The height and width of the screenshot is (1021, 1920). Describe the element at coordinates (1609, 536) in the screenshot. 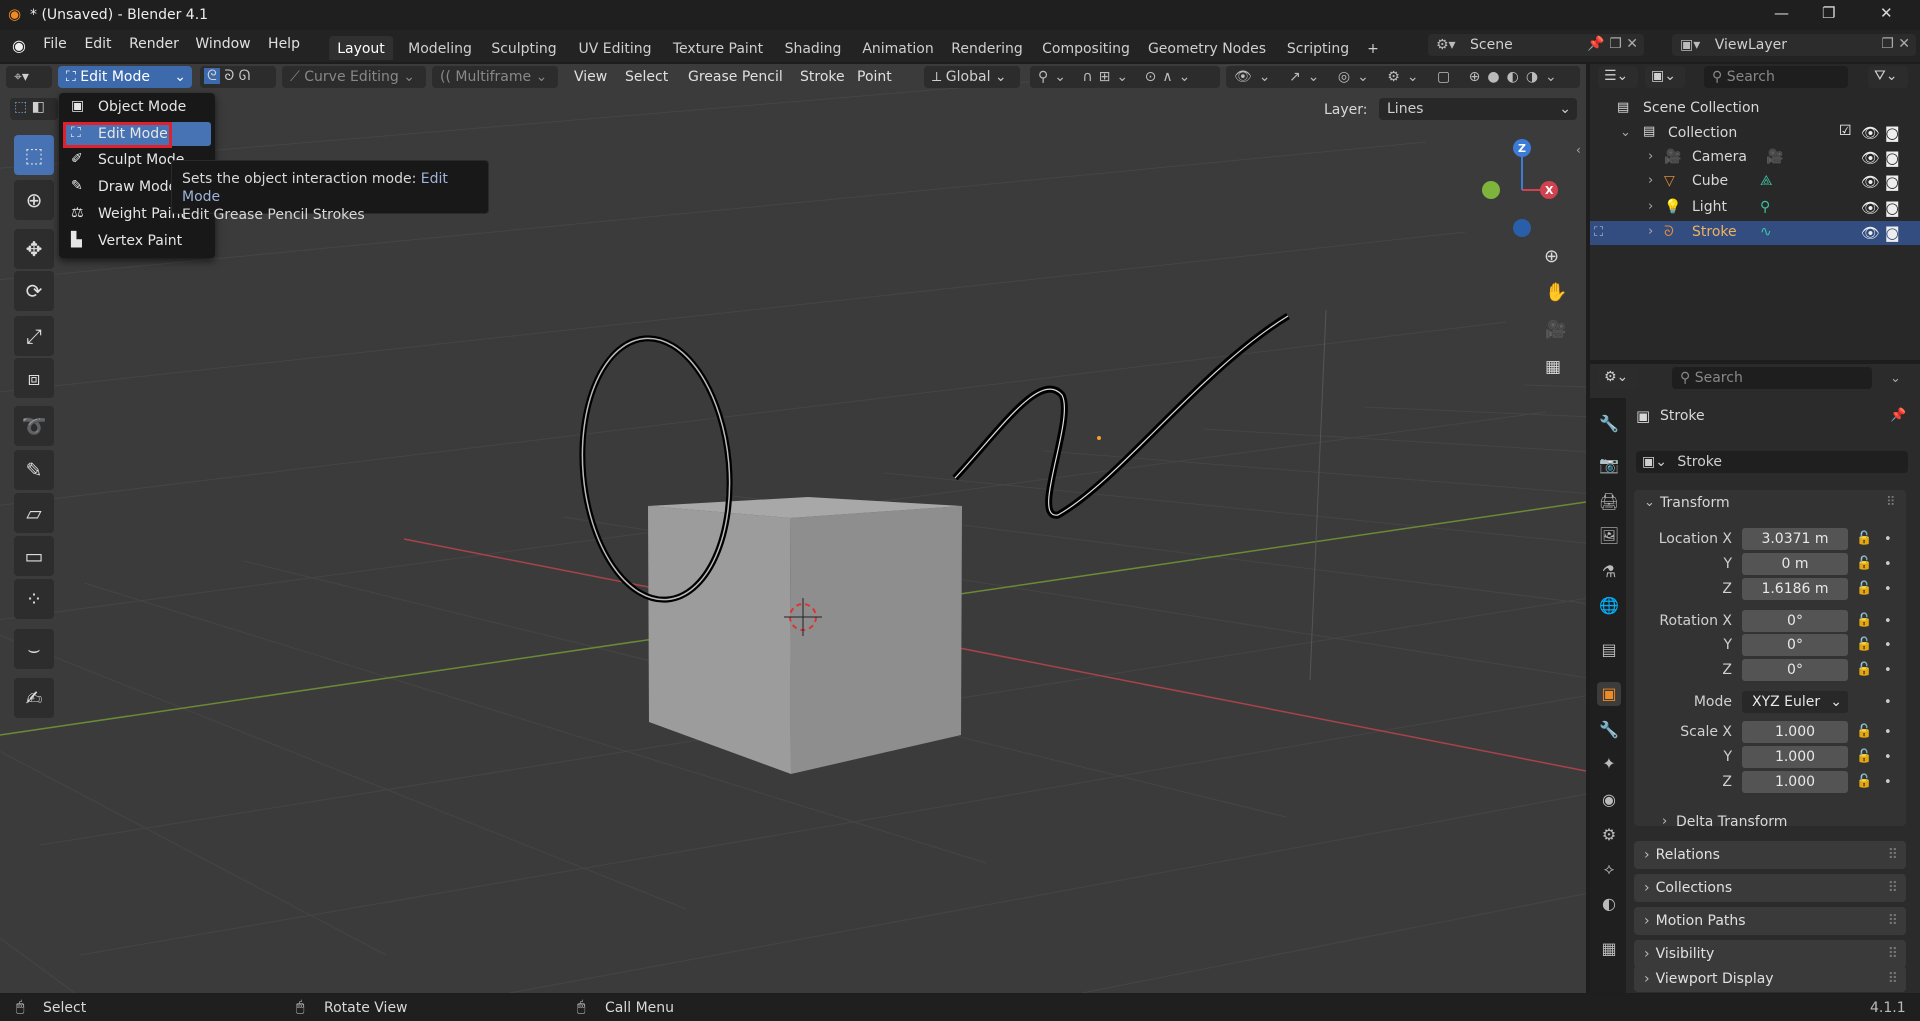

I see `view-layer-tab-icon: 🖼` at that location.